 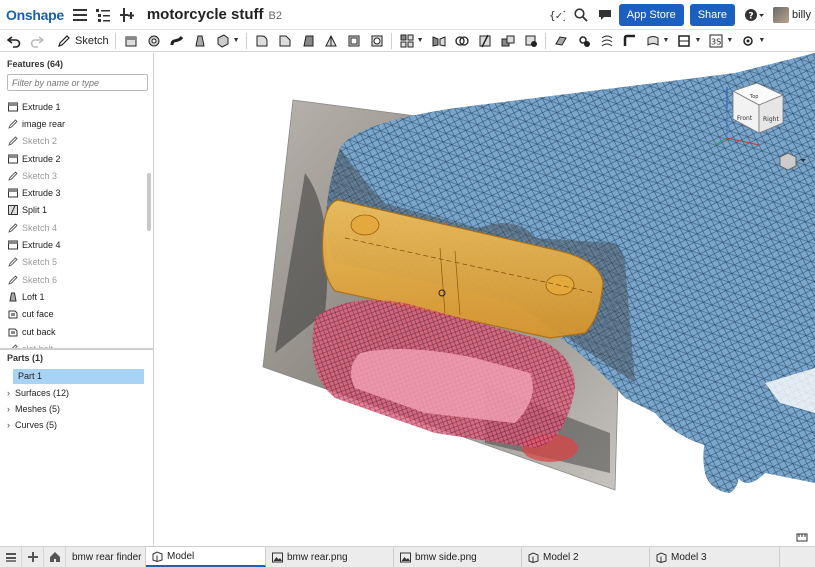 I want to click on fillet-icon, so click(x=262, y=41).